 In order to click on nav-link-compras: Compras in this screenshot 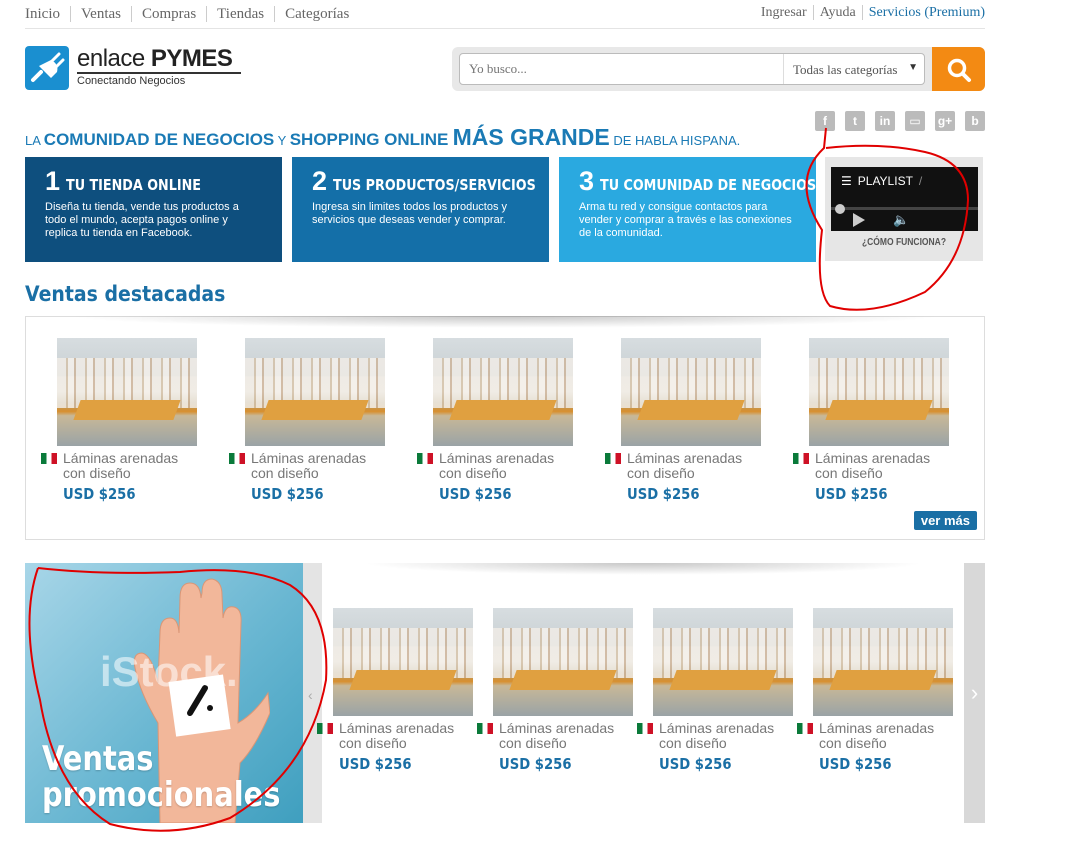, I will do `click(168, 14)`.